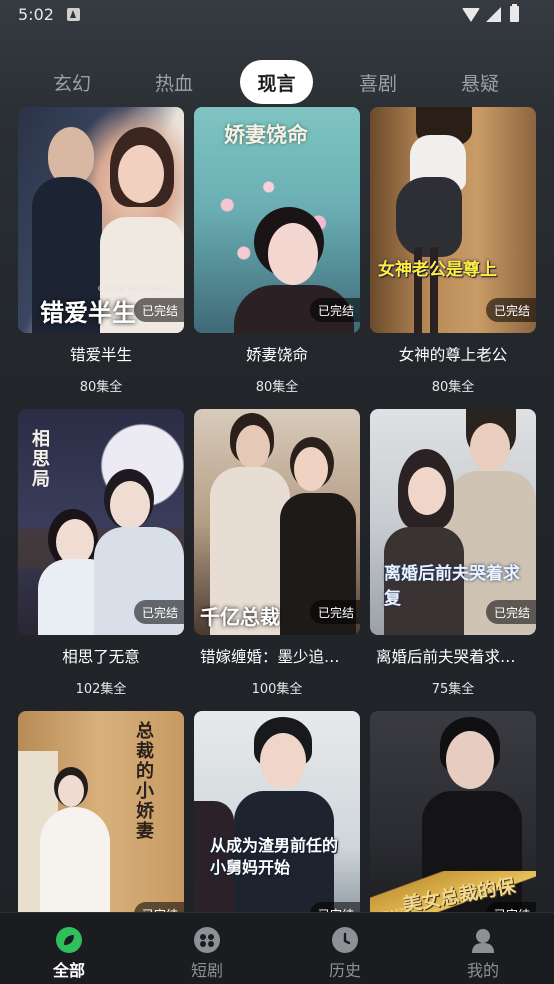 This screenshot has width=554, height=984. What do you see at coordinates (453, 689) in the screenshot?
I see `drama-episodes: 75集全` at bounding box center [453, 689].